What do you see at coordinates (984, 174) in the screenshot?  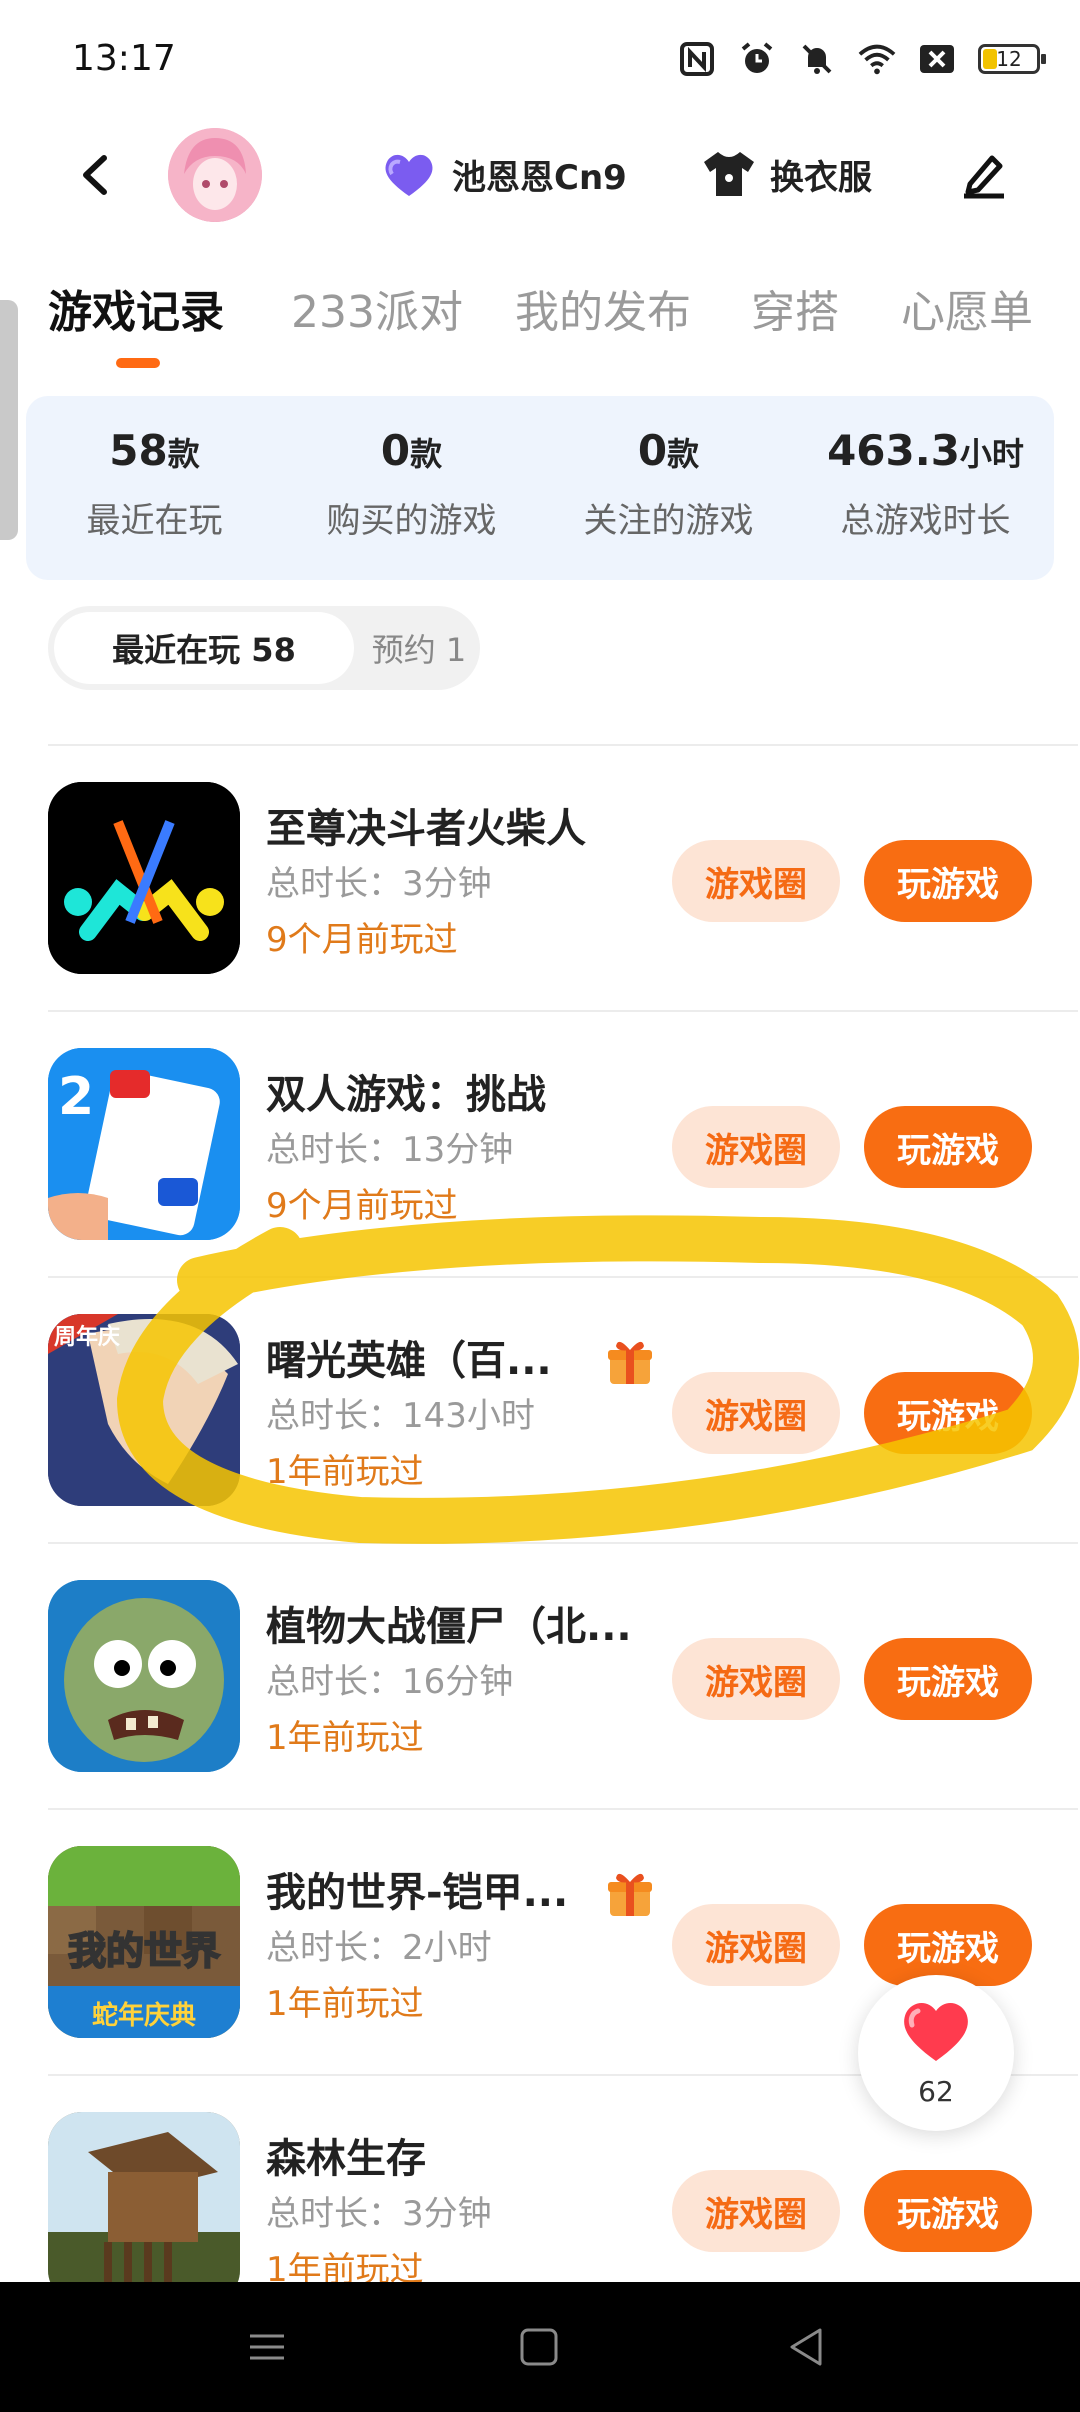 I see `edit-icon` at bounding box center [984, 174].